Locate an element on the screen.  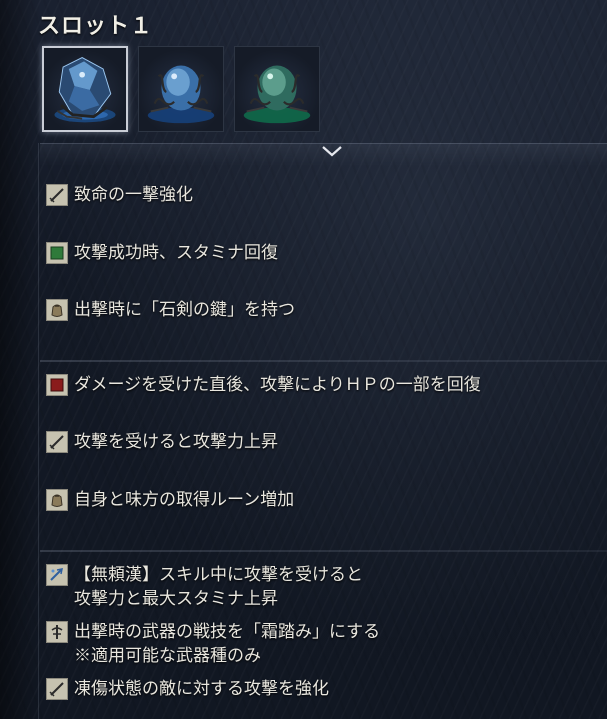
crystal-relic-icon is located at coordinates (85, 89).